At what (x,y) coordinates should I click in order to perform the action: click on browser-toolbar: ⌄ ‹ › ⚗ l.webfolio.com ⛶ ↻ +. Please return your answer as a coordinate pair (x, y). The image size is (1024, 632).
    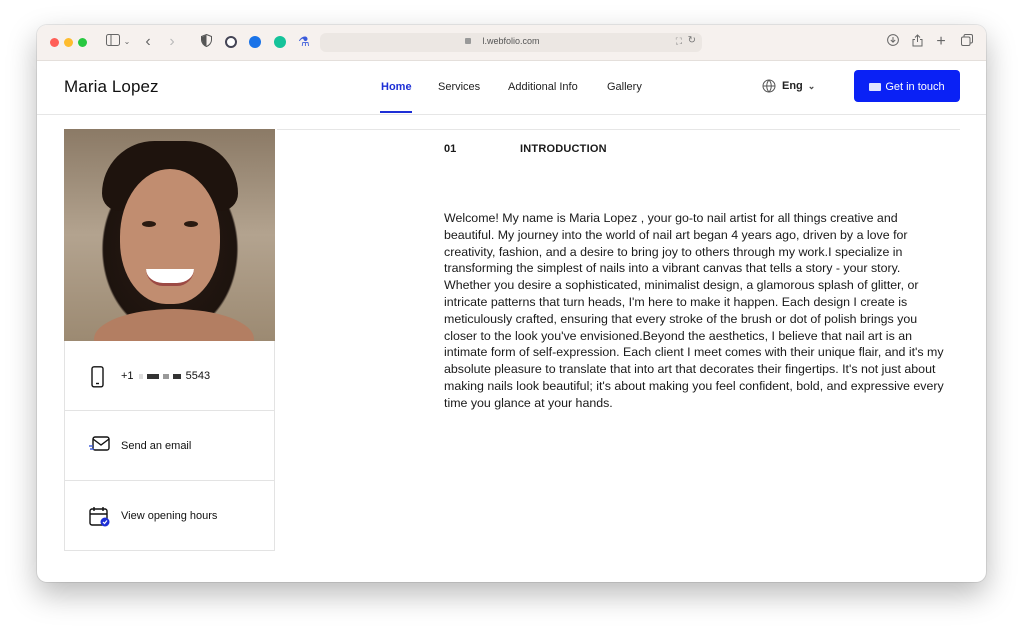
    Looking at the image, I should click on (511, 43).